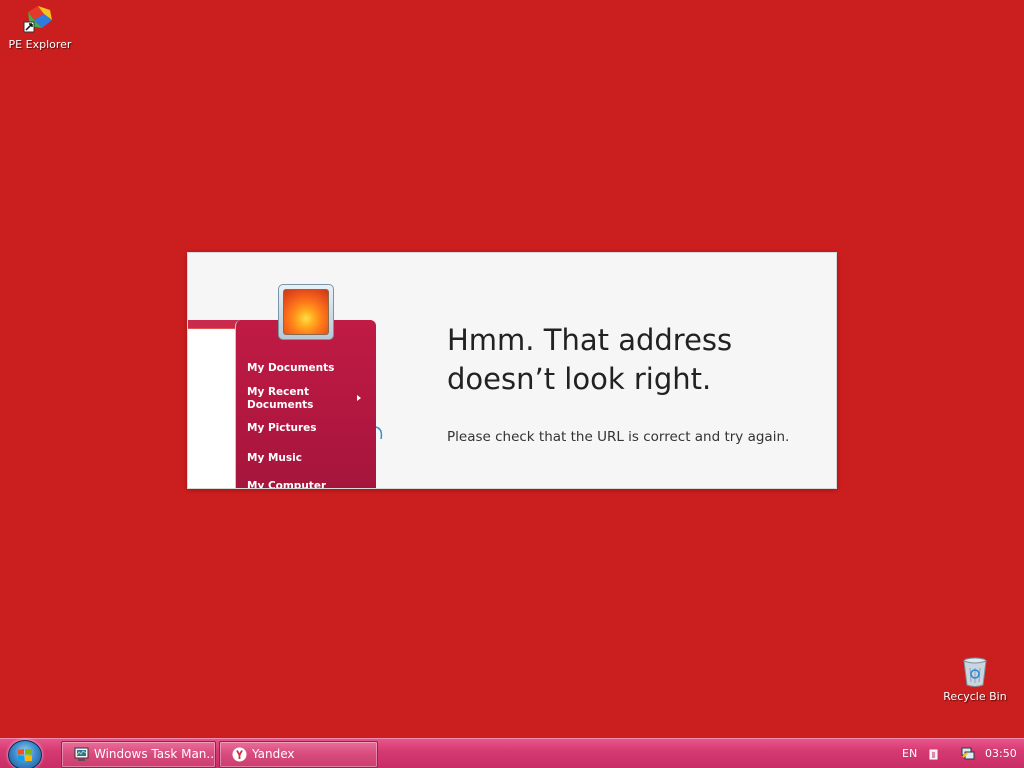  What do you see at coordinates (287, 484) in the screenshot?
I see `illustration-menu-item: My Computer` at bounding box center [287, 484].